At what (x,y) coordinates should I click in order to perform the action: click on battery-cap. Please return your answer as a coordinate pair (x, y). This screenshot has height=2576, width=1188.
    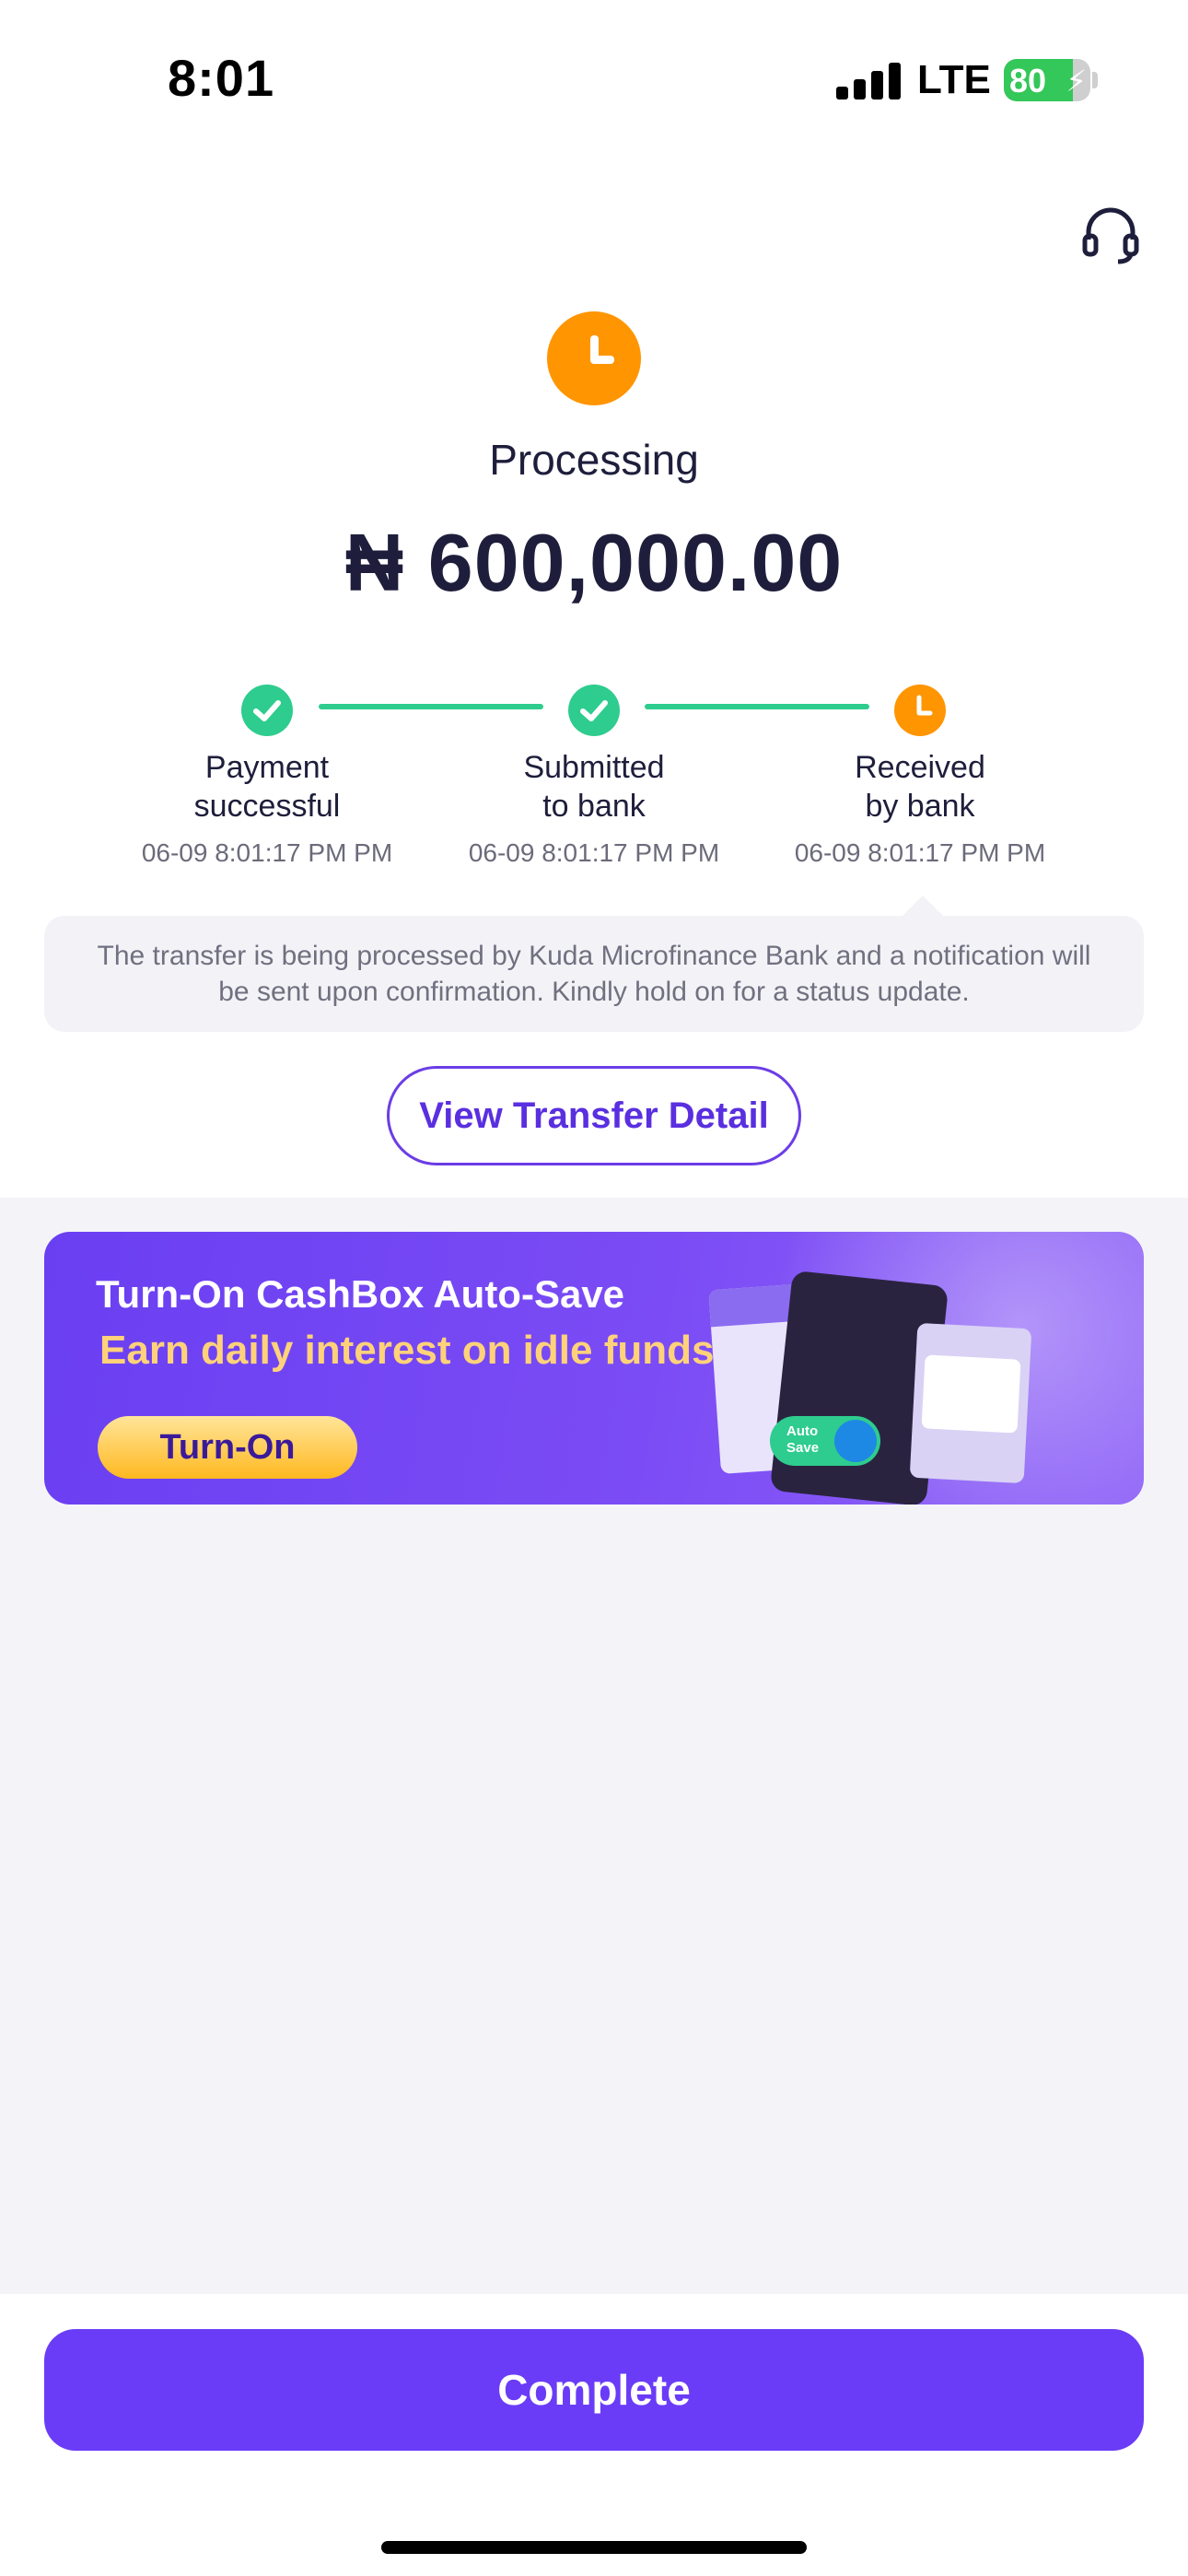
    Looking at the image, I should click on (1095, 80).